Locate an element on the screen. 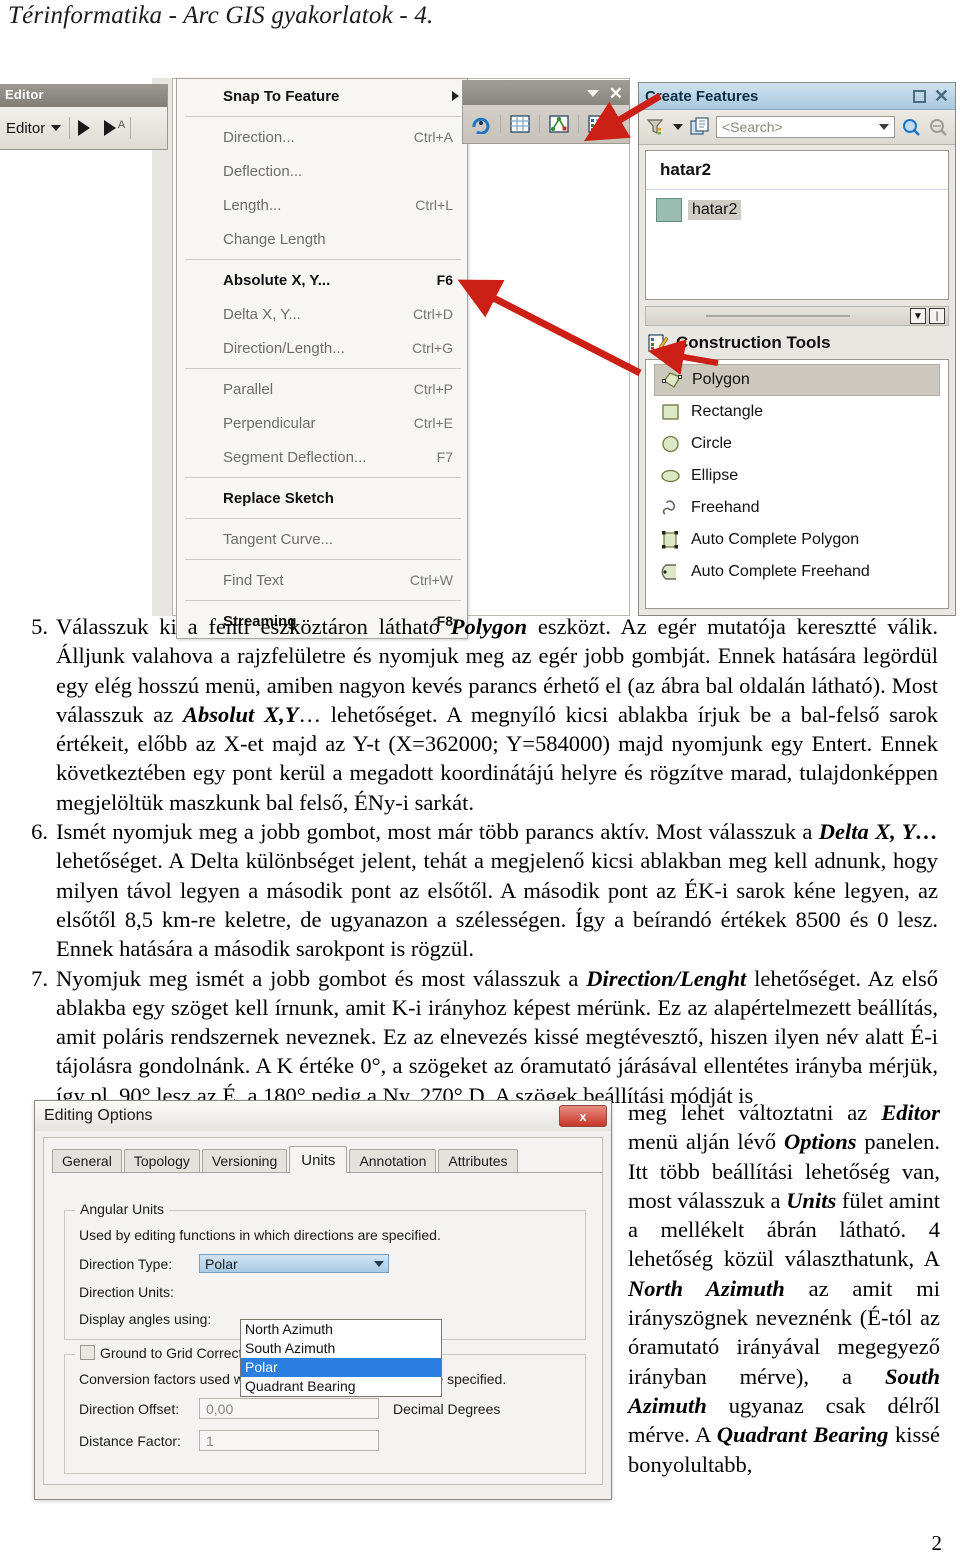  menu-item-absolute-xy: Absolute X, Y... F6 is located at coordinates (322, 280).